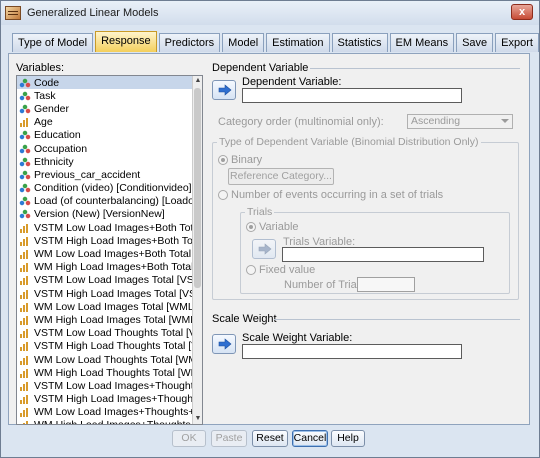  What do you see at coordinates (126, 41) in the screenshot?
I see `tab-response: Response` at bounding box center [126, 41].